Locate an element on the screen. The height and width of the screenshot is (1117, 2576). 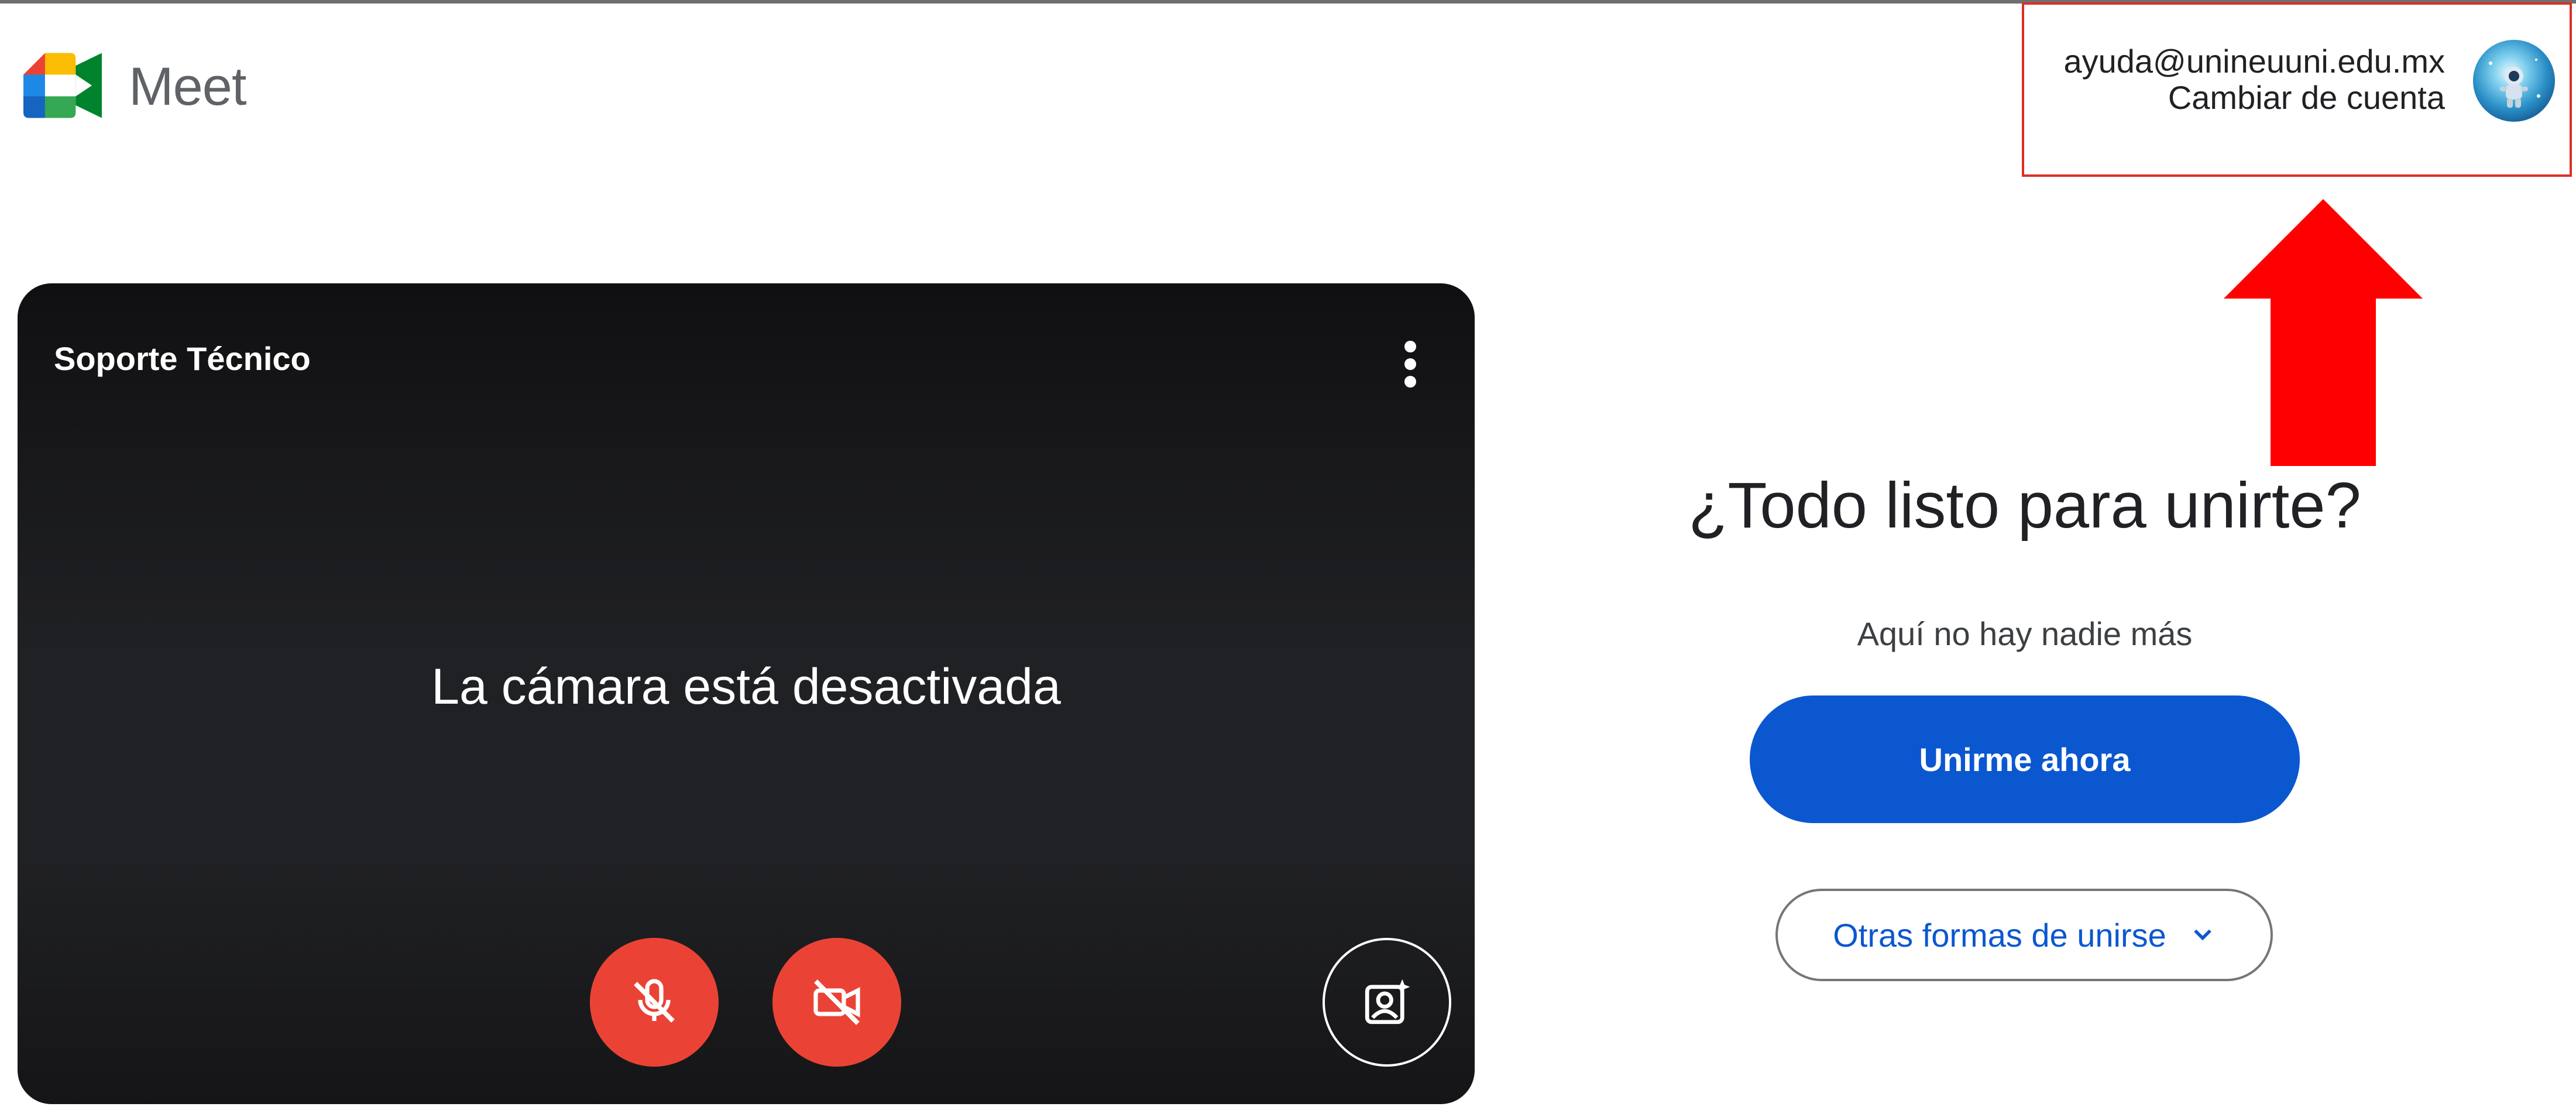
avatar-astronaut-icon is located at coordinates (2514, 83).